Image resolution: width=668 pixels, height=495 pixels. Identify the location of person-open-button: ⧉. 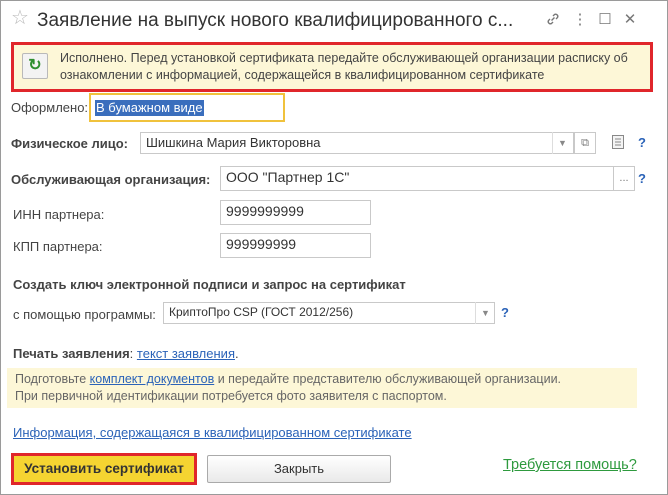
(585, 143).